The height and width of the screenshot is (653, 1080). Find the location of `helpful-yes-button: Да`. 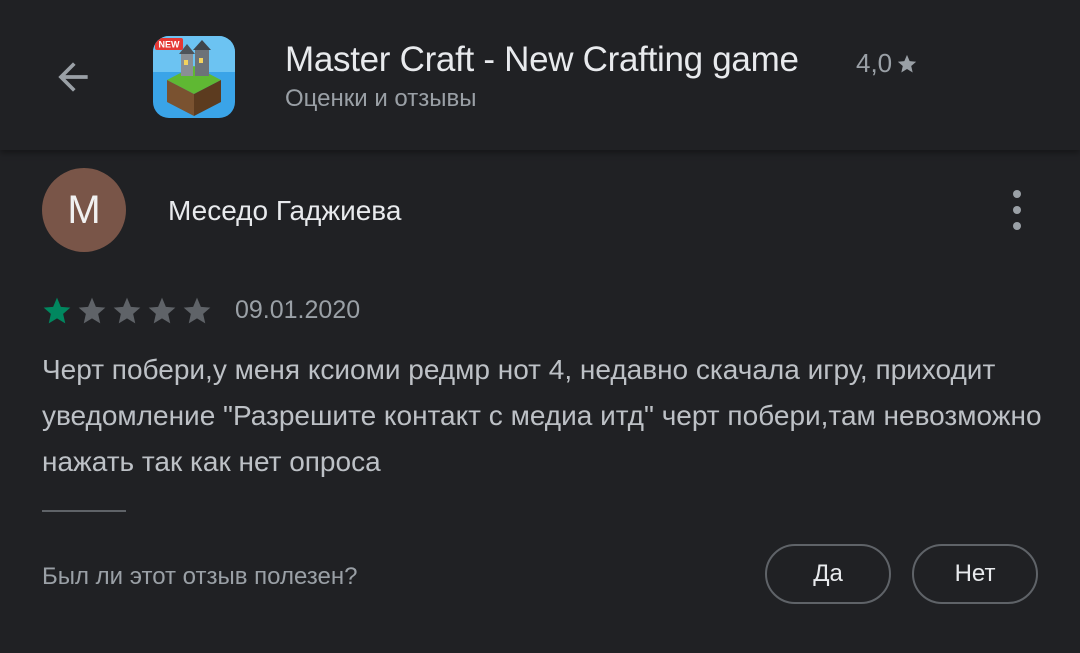

helpful-yes-button: Да is located at coordinates (828, 574).